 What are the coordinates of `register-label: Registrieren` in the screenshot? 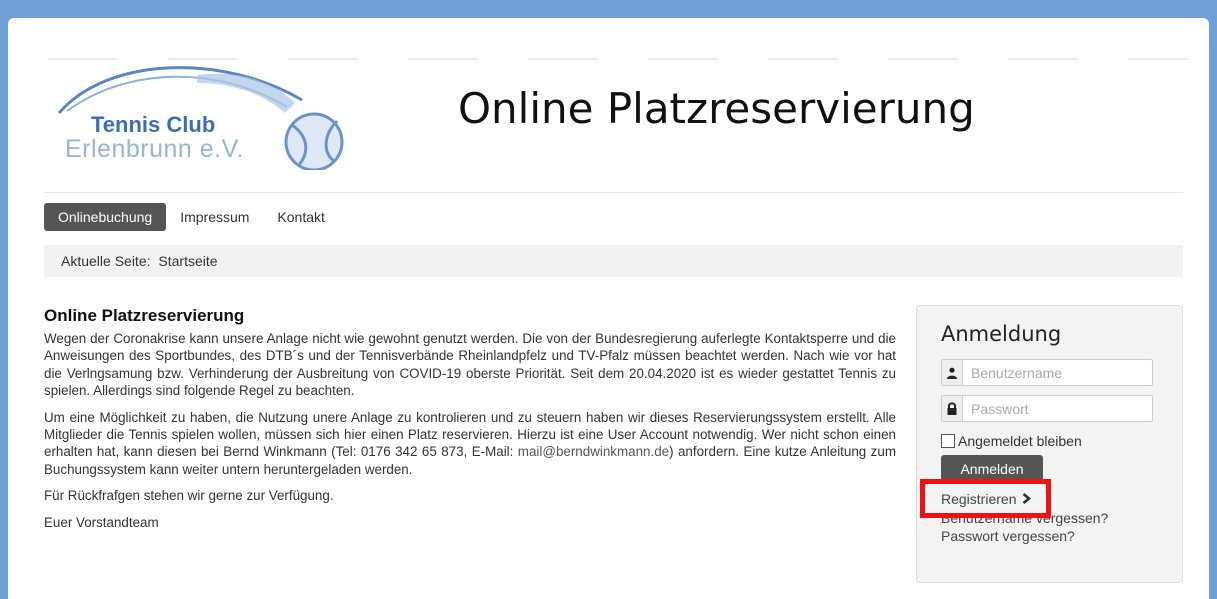 It's located at (978, 499).